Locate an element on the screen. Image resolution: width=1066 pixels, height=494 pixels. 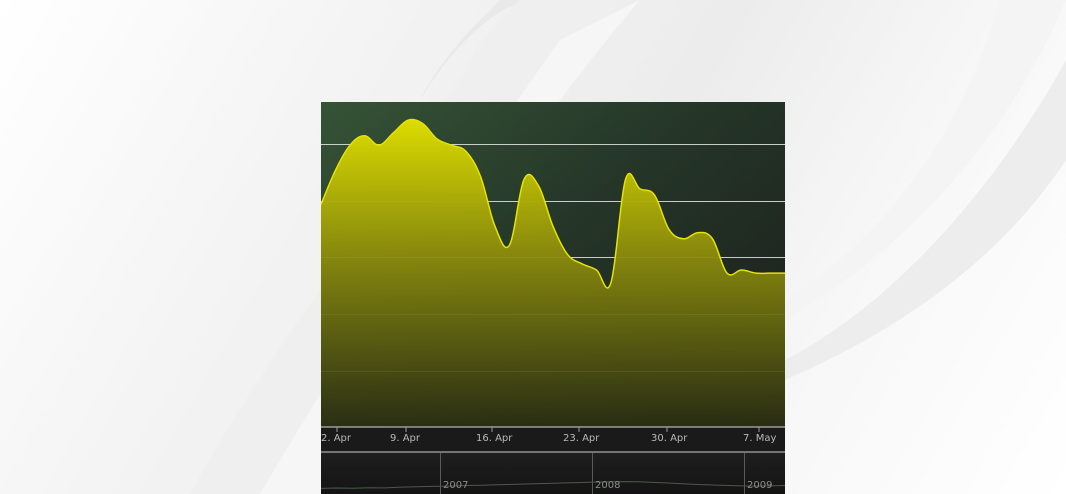
x-tick-label-6: 7. May is located at coordinates (759, 438).